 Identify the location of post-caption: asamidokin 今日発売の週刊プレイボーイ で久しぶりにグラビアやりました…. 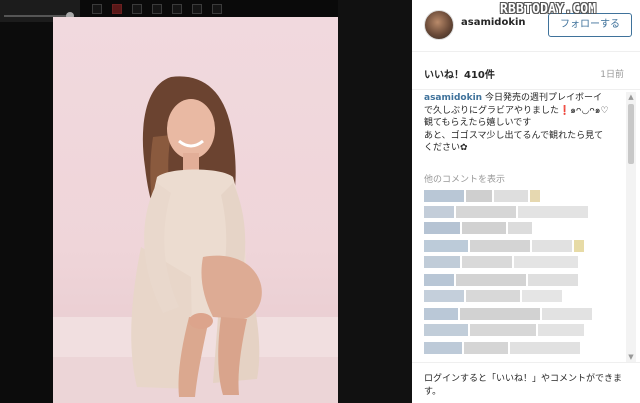
(524, 123).